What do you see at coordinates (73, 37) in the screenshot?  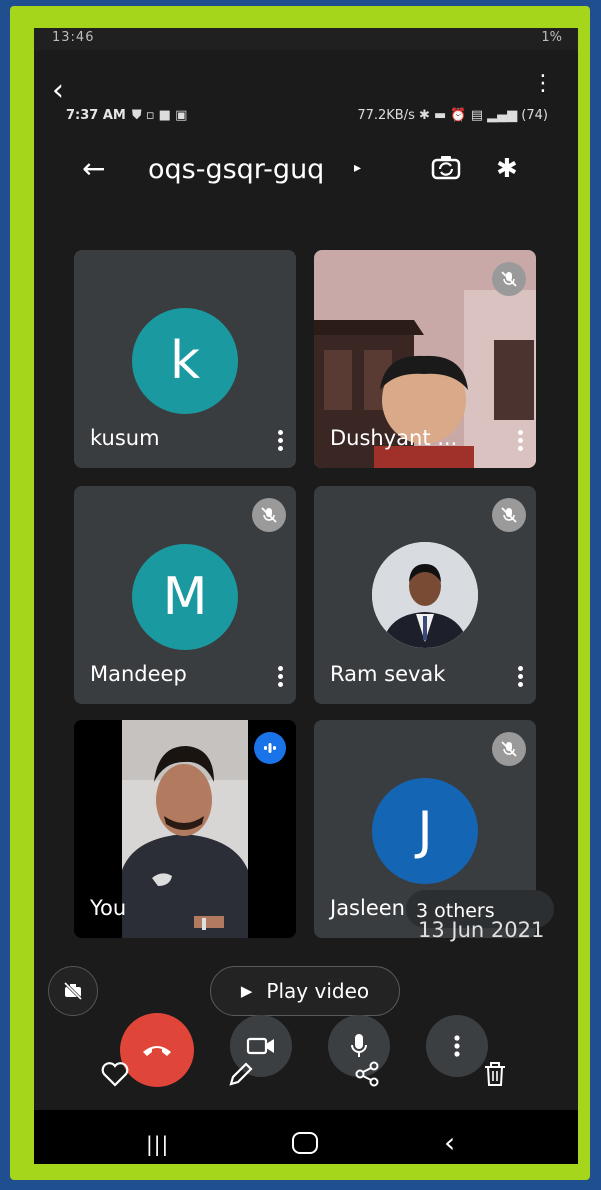 I see `outer-status-time: 13:46` at bounding box center [73, 37].